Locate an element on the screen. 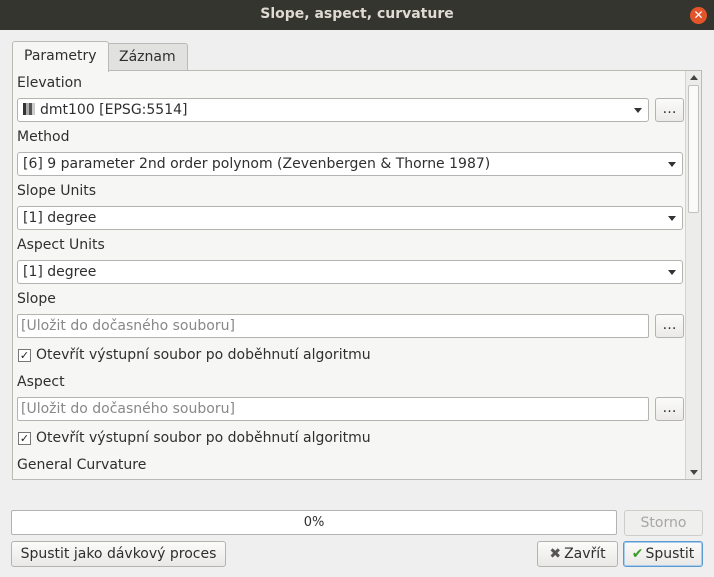  close-button-label: Zavřít is located at coordinates (585, 554).